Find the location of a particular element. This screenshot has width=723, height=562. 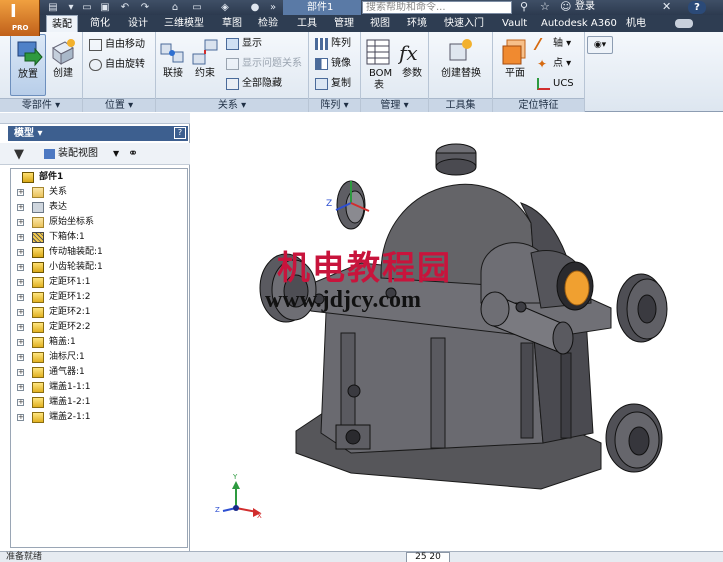

document-tab: 部件1 is located at coordinates (322, 7).